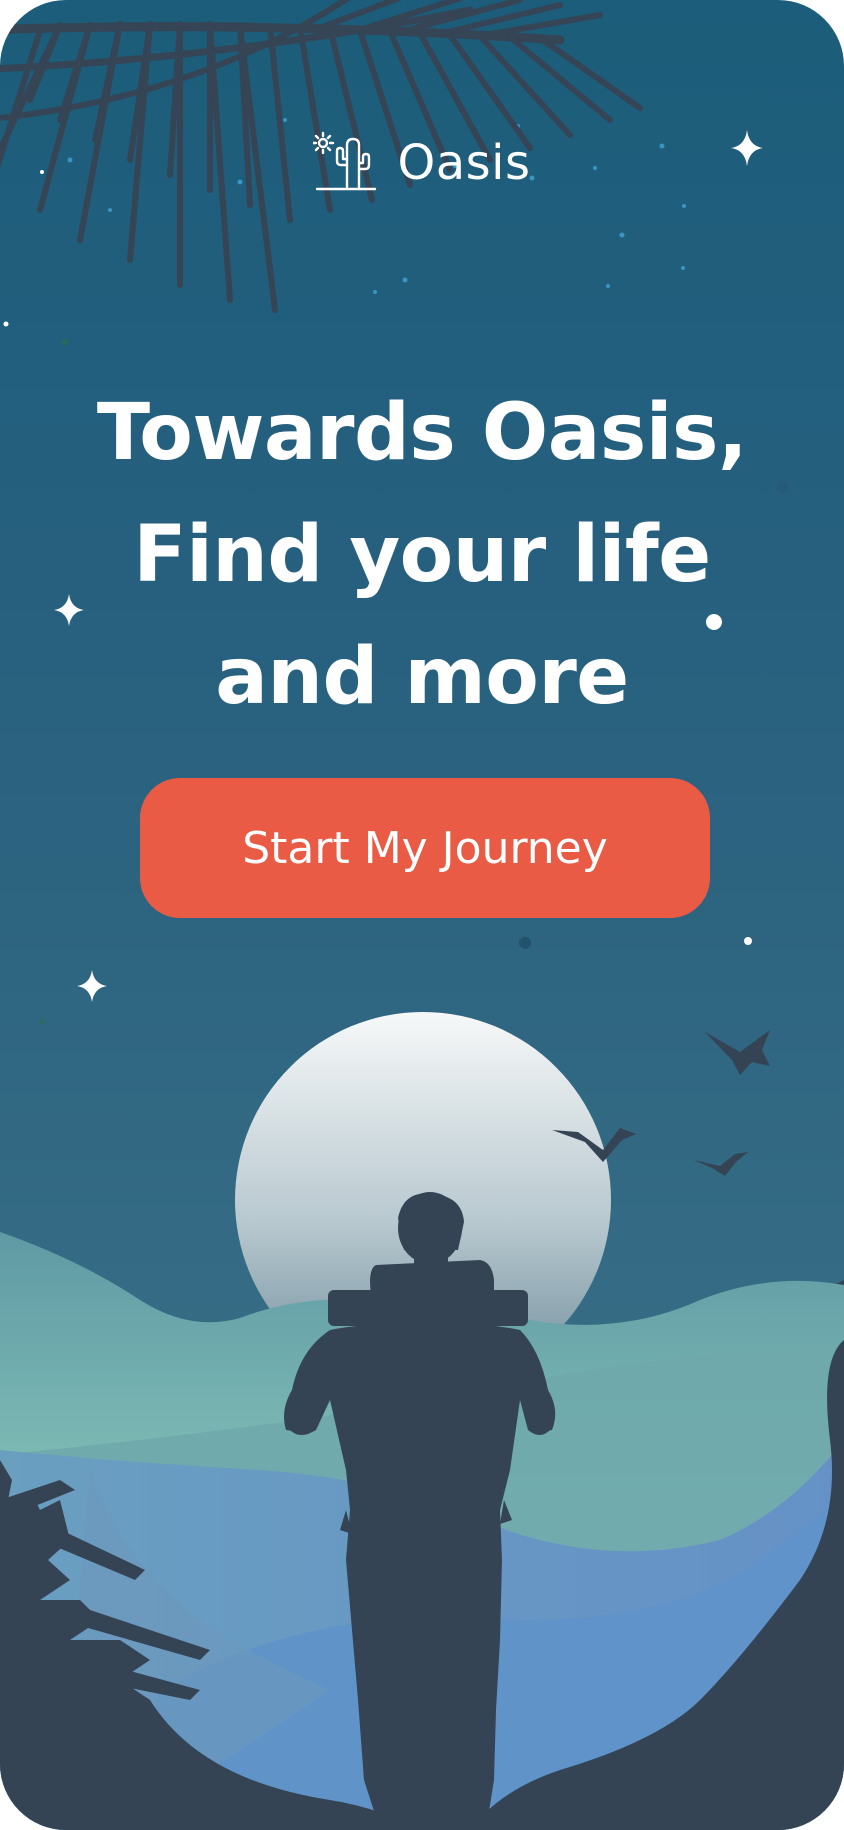 This screenshot has width=844, height=1830. I want to click on app-logo: Oasis, so click(422, 163).